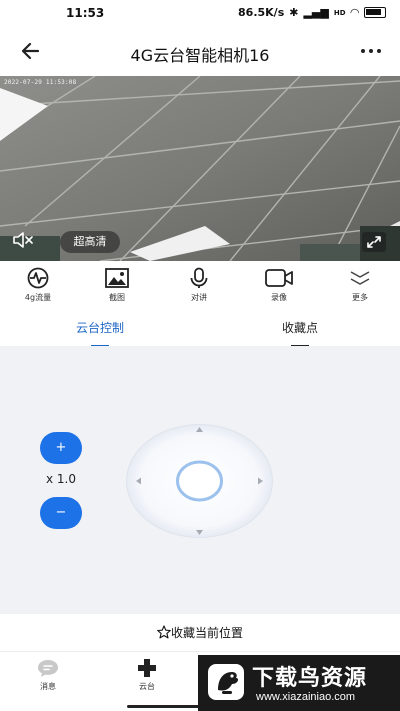 The height and width of the screenshot is (711, 400). I want to click on more-dots-icon, so click(363, 51).